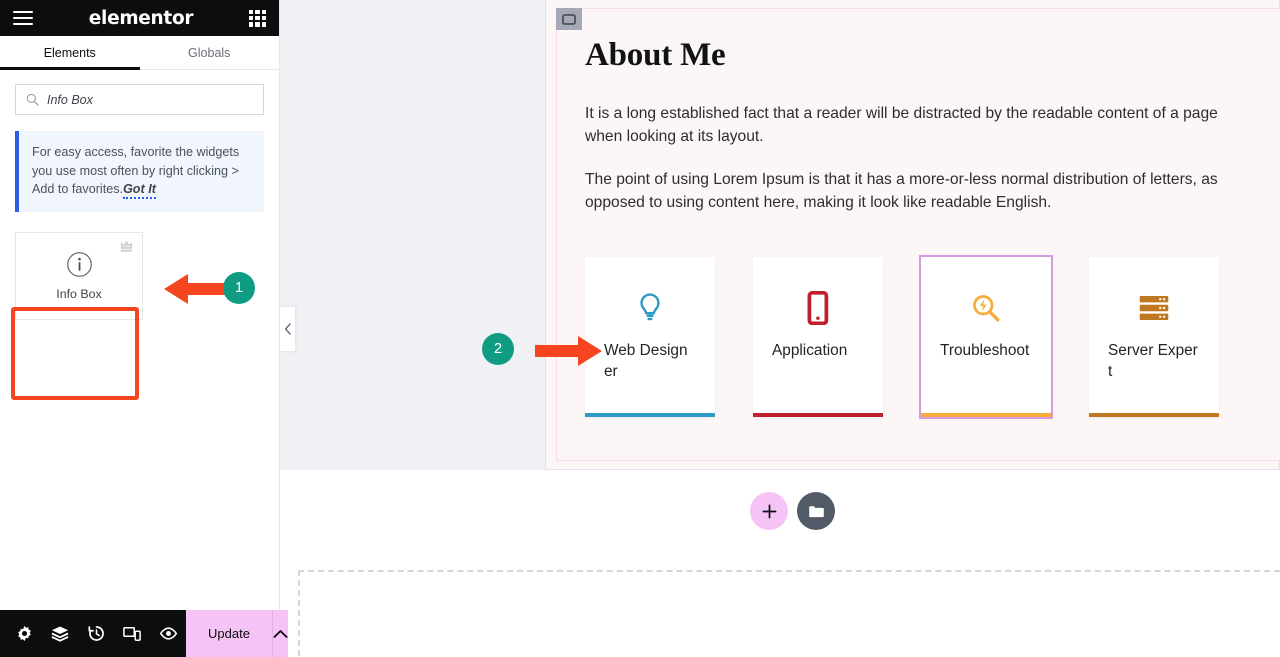 This screenshot has height=657, width=1280. I want to click on panel-header: elementor, so click(139, 18).